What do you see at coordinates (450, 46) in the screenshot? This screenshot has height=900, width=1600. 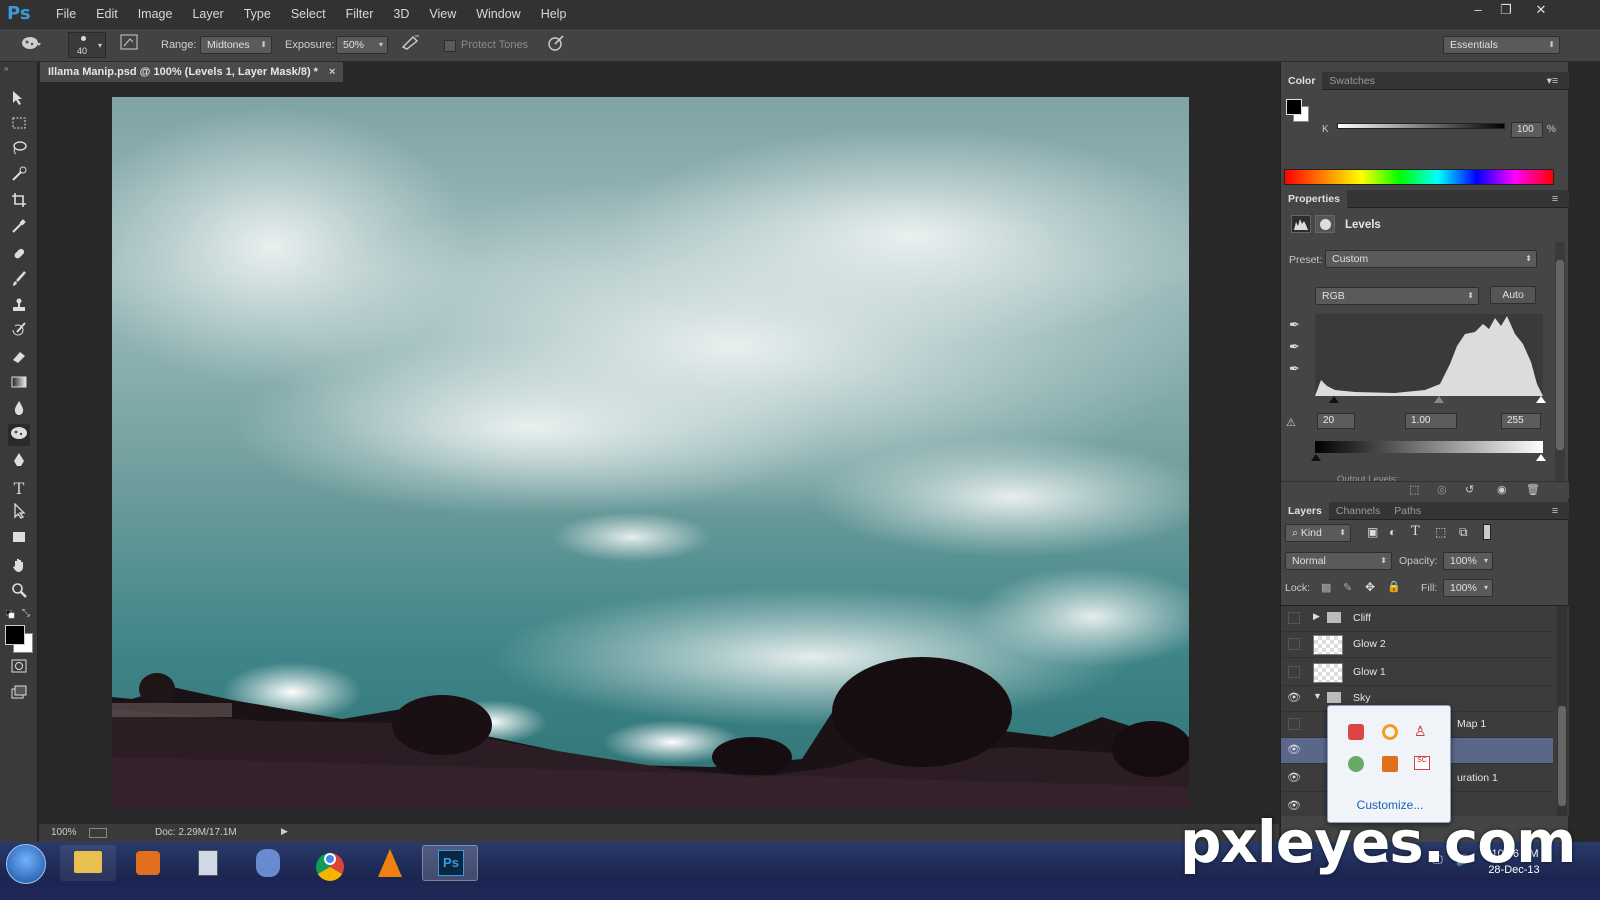 I see `protect-tones-checkbox` at bounding box center [450, 46].